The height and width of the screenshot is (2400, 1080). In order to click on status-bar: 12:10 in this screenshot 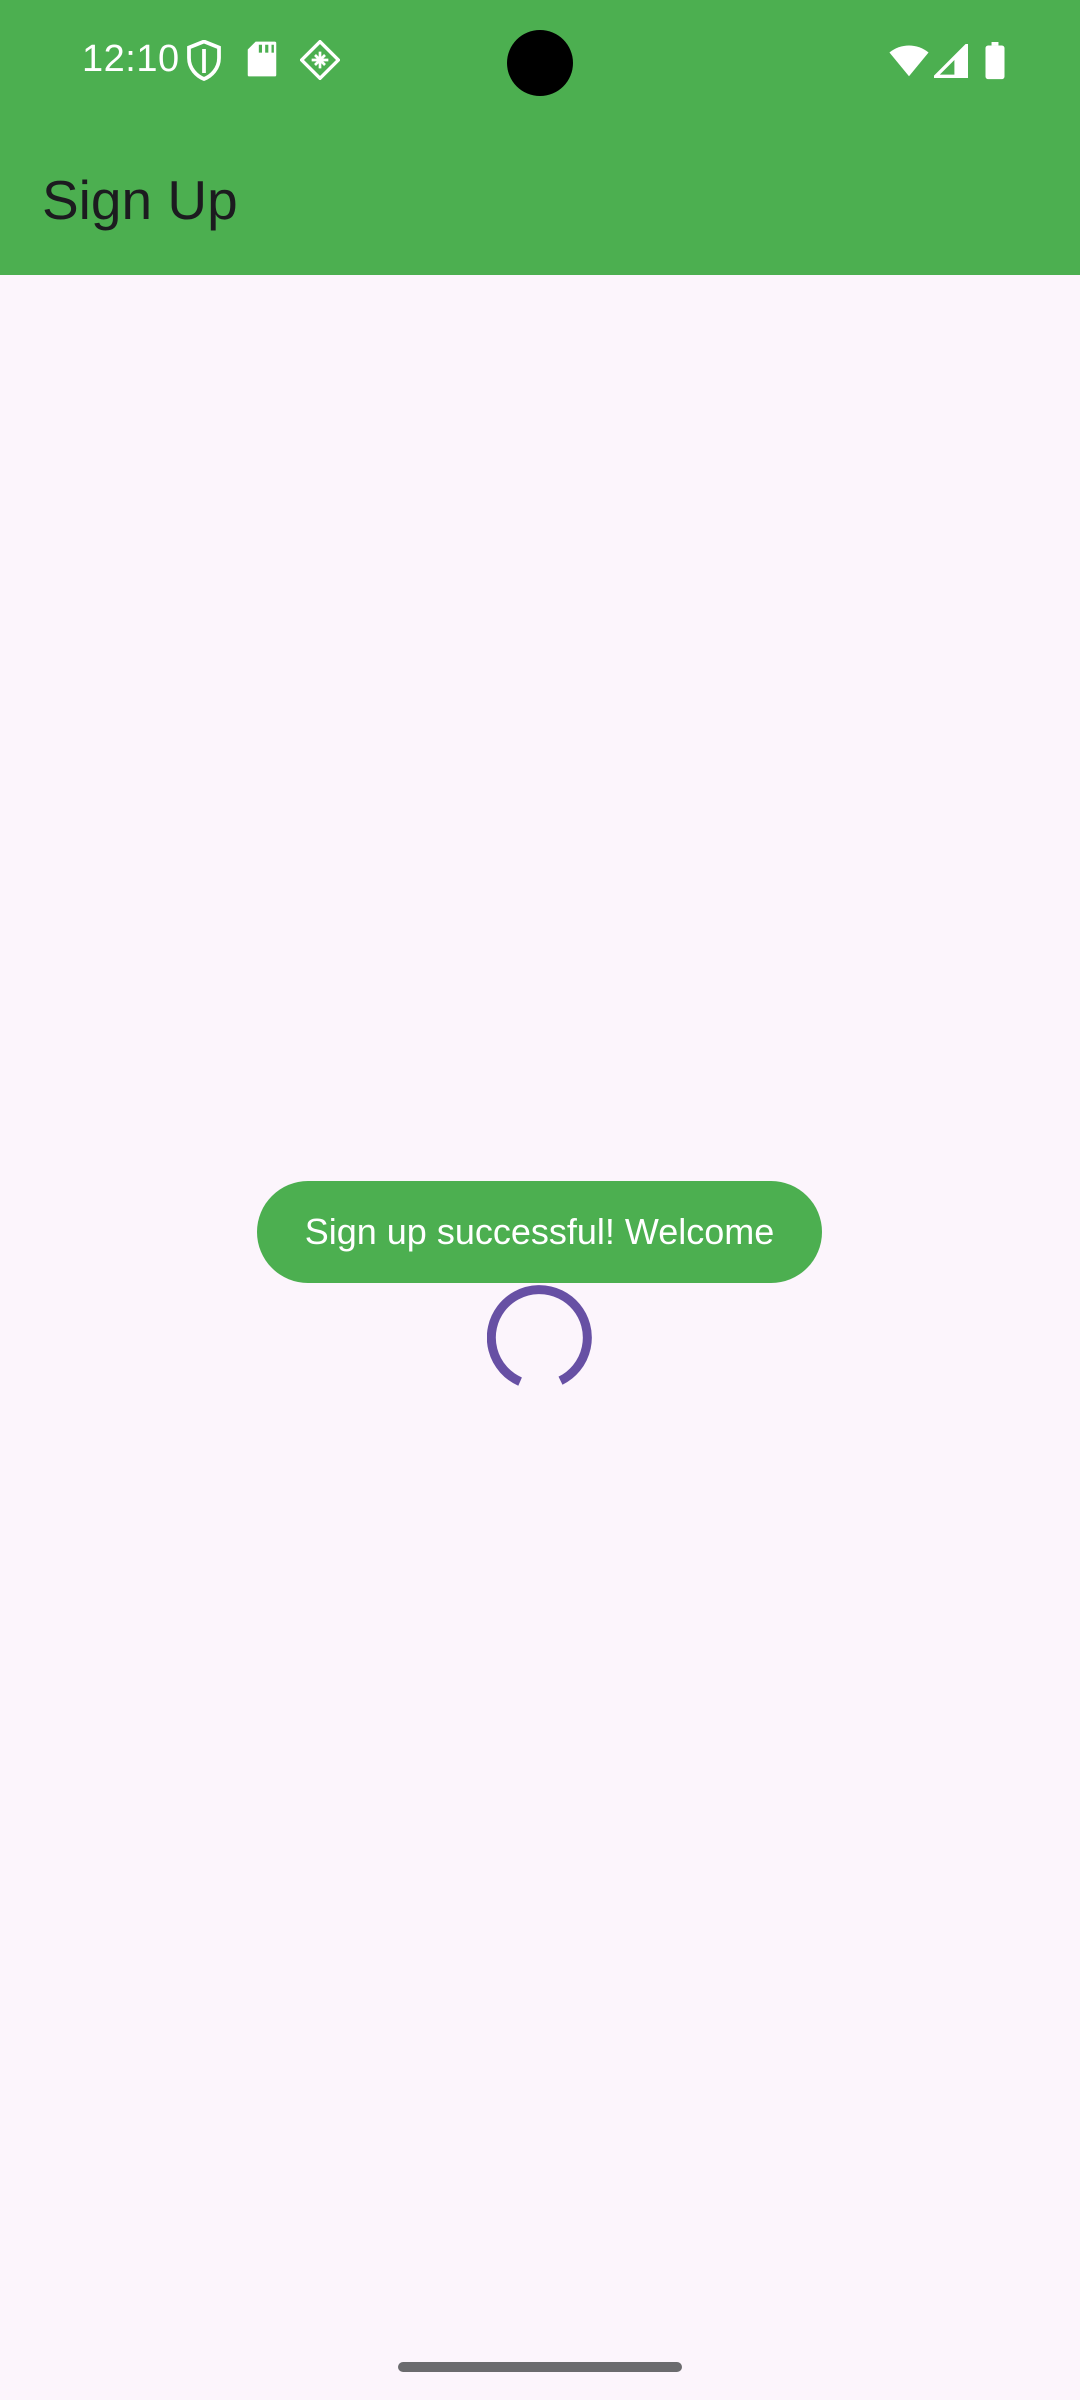, I will do `click(540, 63)`.